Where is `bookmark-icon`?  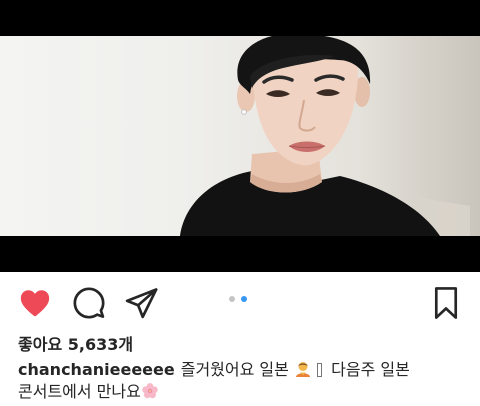 bookmark-icon is located at coordinates (446, 303).